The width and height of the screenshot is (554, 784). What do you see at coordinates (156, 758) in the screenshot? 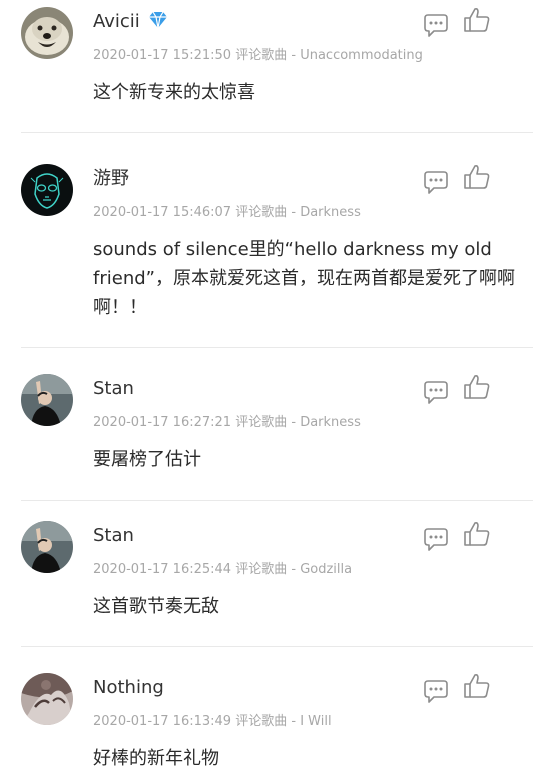
I see `comment-text: 好棒的新年礼物` at bounding box center [156, 758].